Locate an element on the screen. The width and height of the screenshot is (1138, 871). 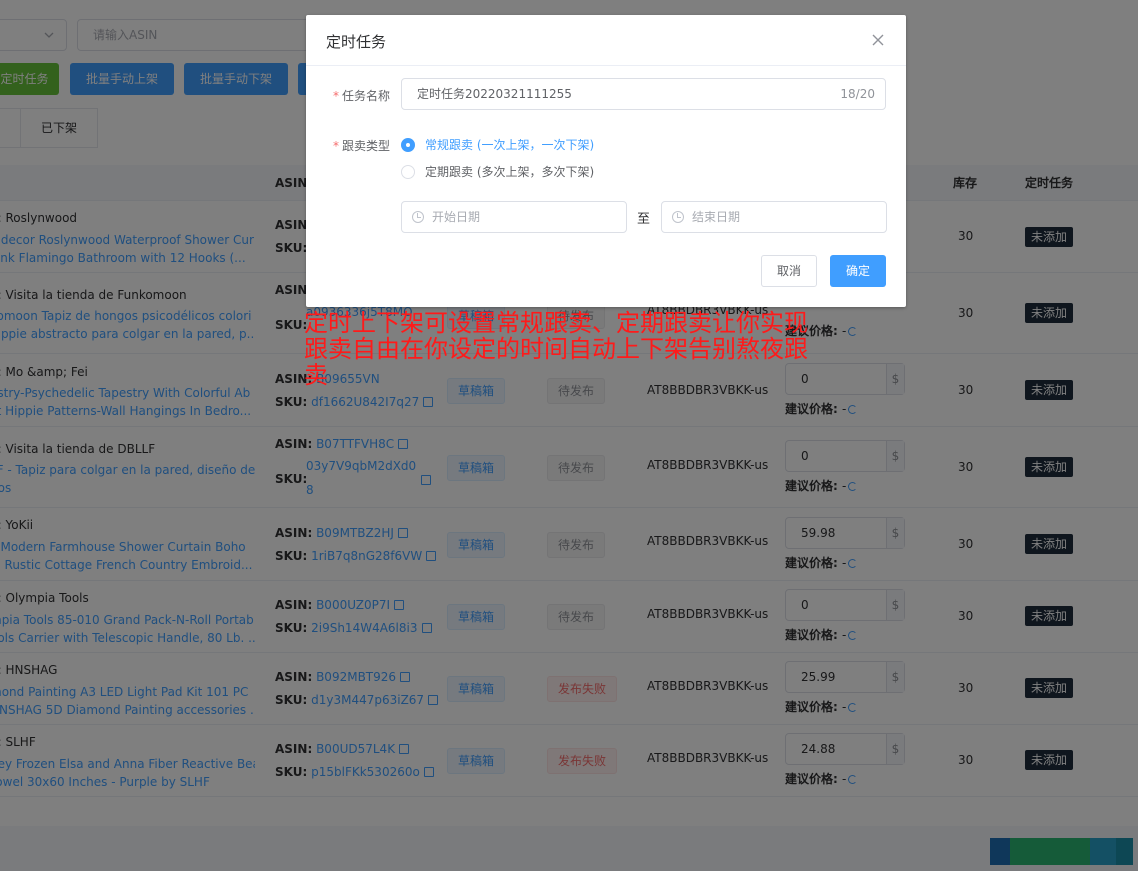
close-icon is located at coordinates (878, 40).